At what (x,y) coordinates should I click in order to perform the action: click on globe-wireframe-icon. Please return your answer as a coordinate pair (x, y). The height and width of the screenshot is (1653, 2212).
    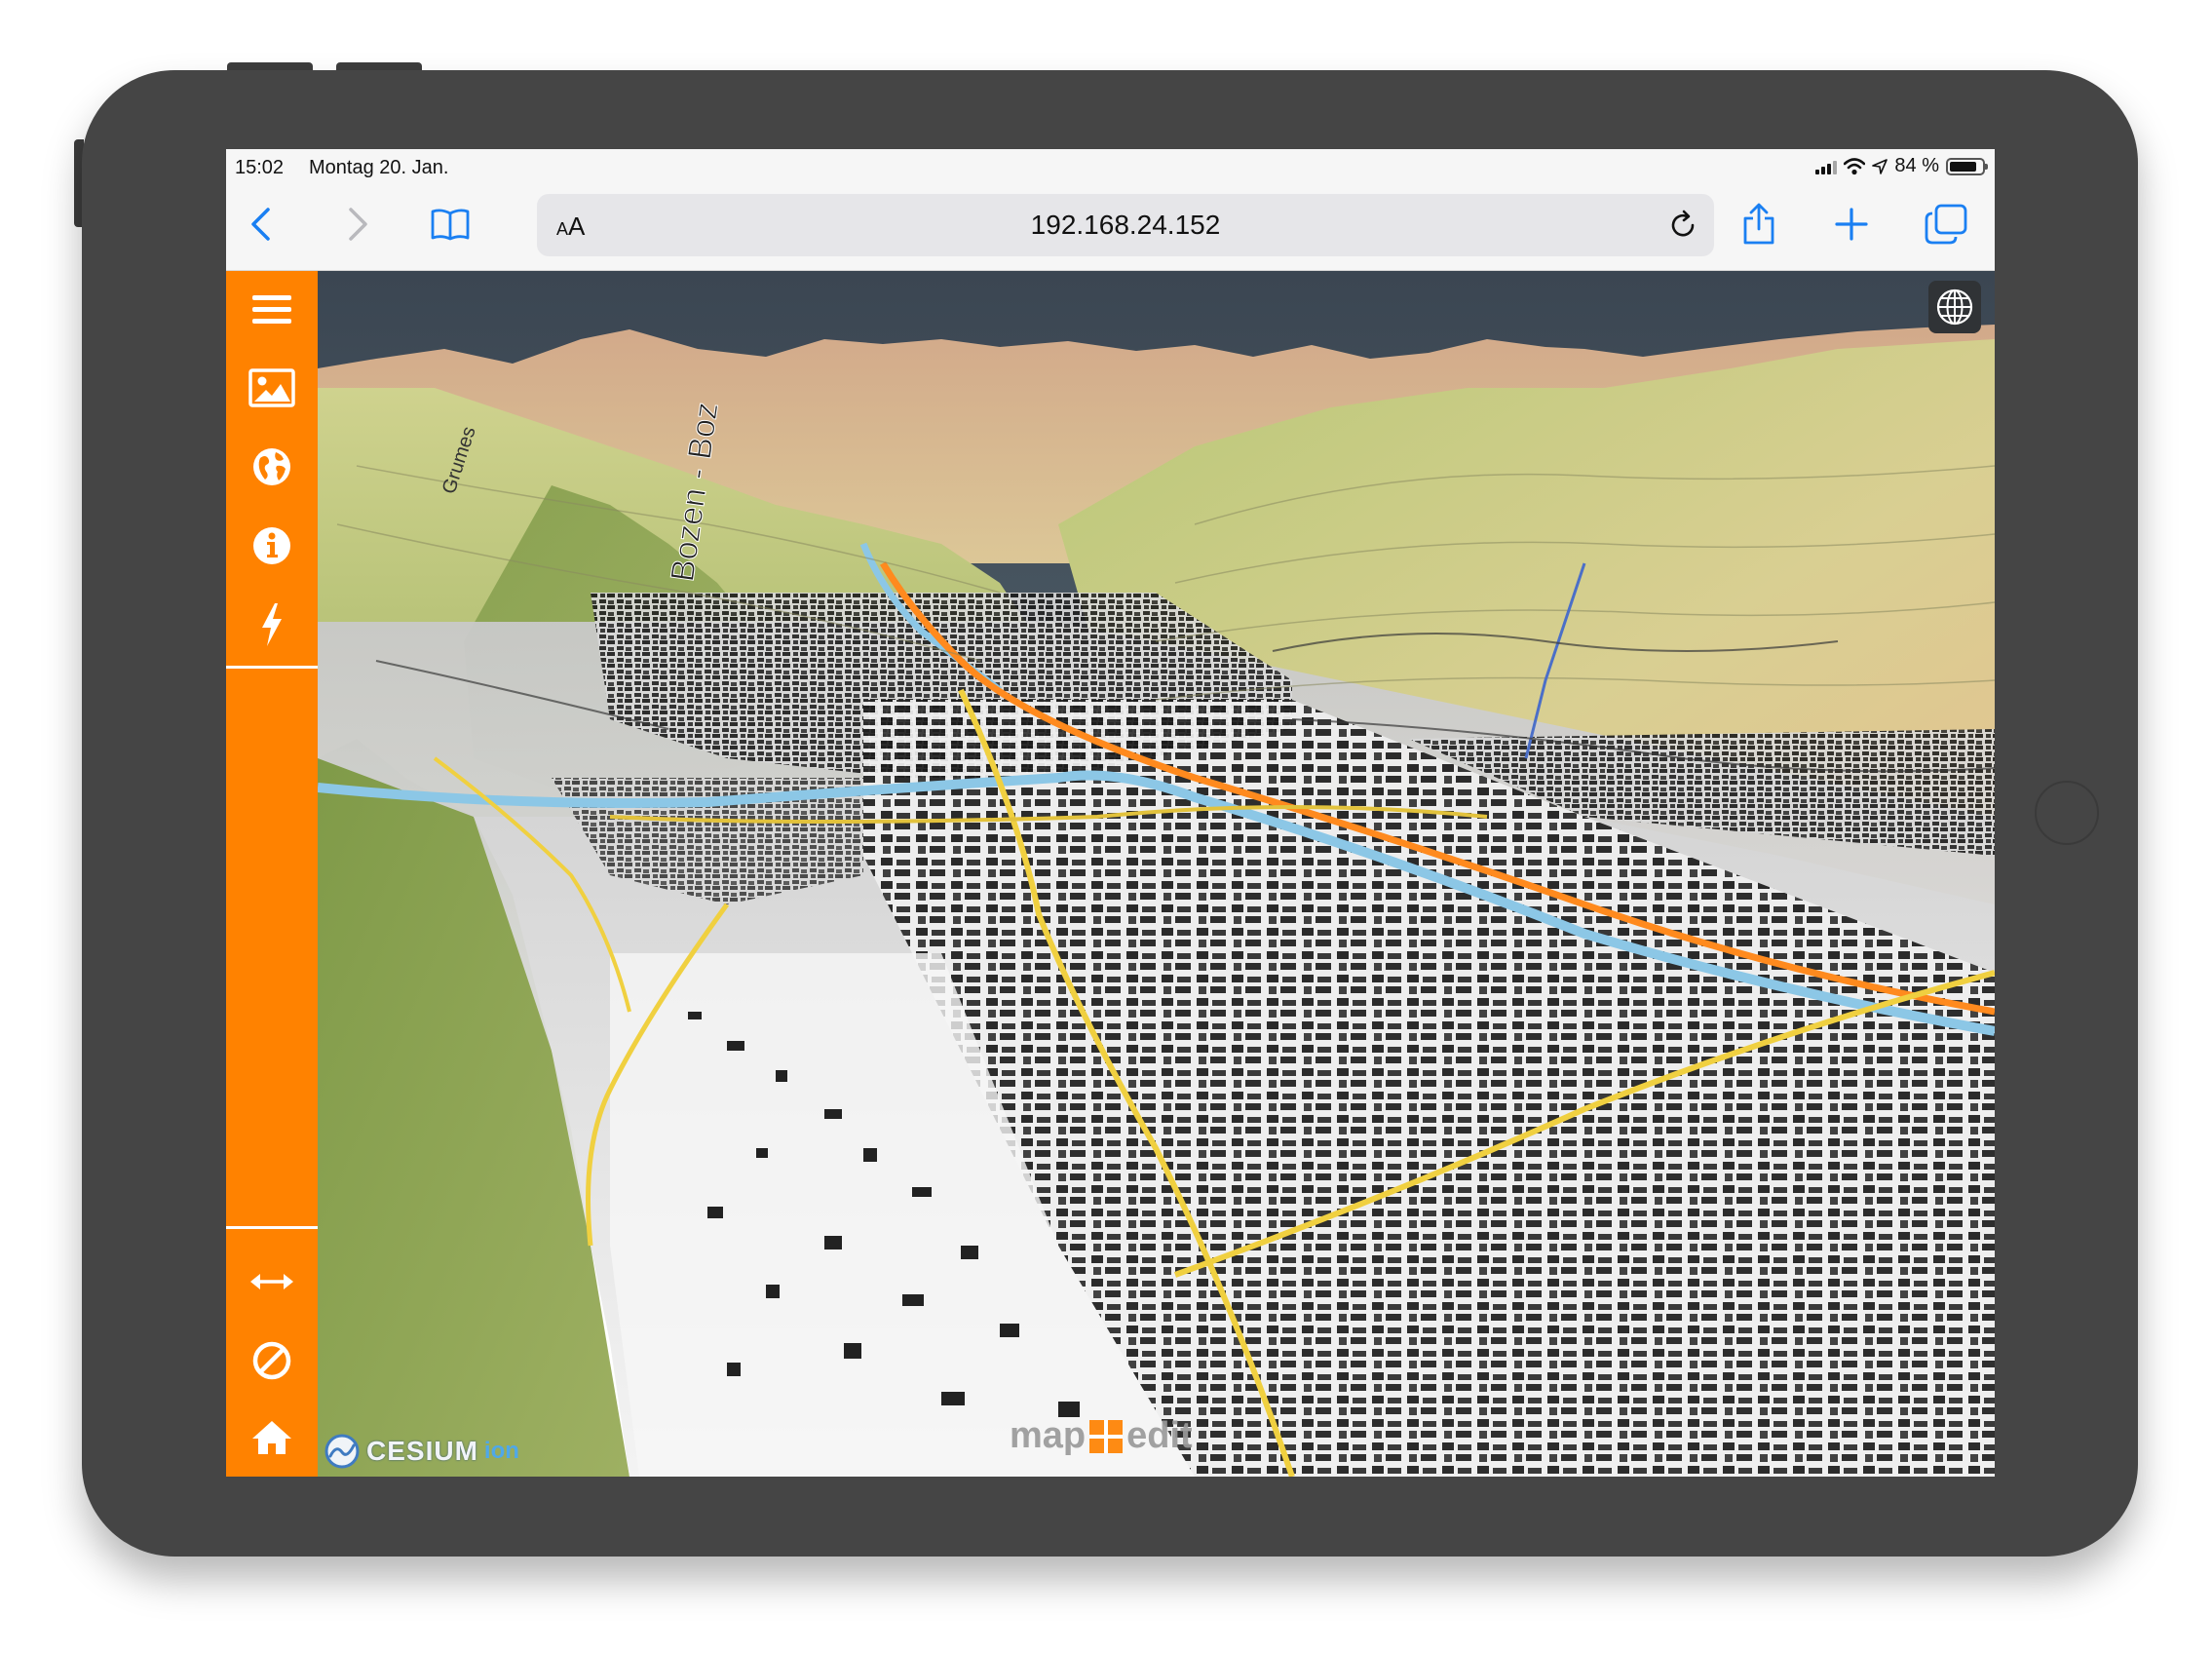
    Looking at the image, I should click on (1954, 307).